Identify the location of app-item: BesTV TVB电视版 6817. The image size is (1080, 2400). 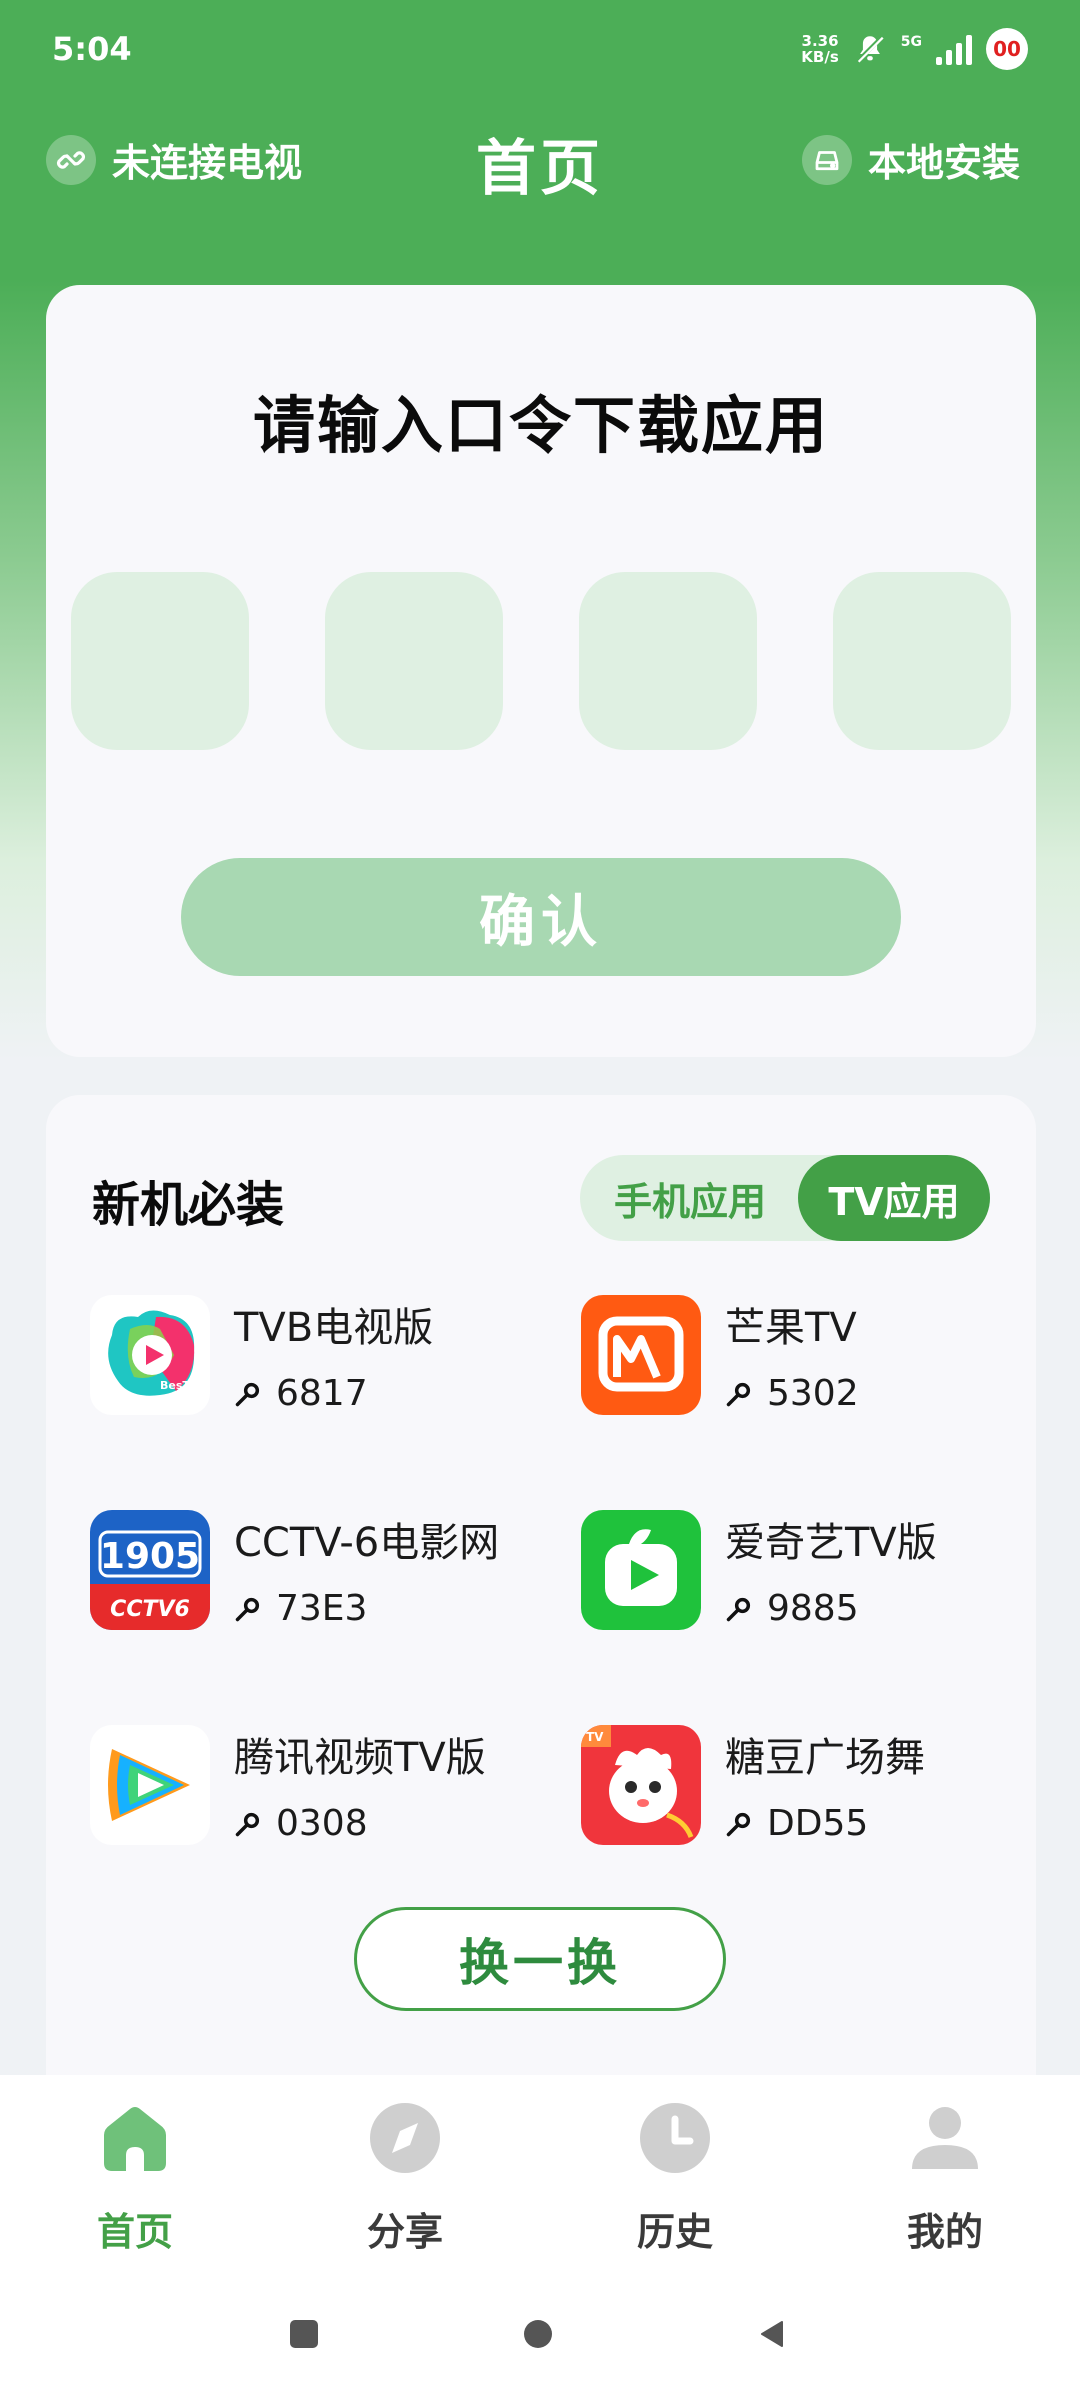
(320, 1360).